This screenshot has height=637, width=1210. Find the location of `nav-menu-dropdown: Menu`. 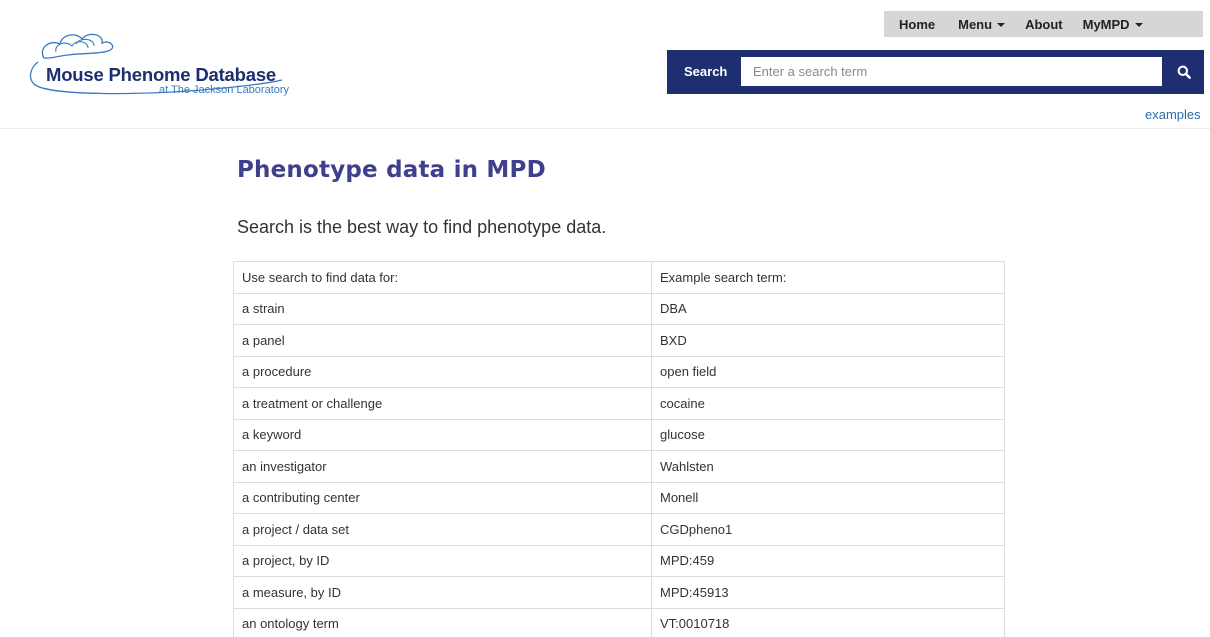

nav-menu-dropdown: Menu is located at coordinates (981, 24).